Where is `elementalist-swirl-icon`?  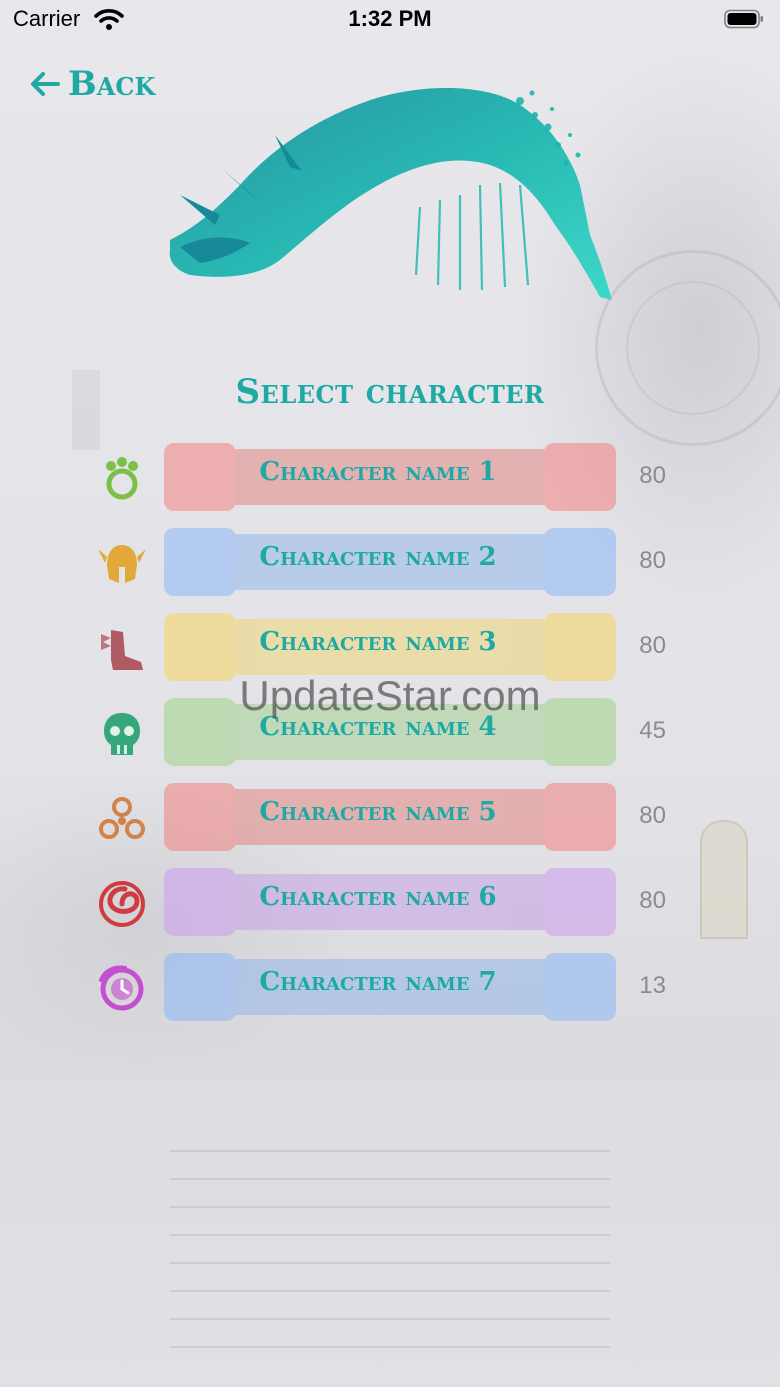
elementalist-swirl-icon is located at coordinates (122, 904).